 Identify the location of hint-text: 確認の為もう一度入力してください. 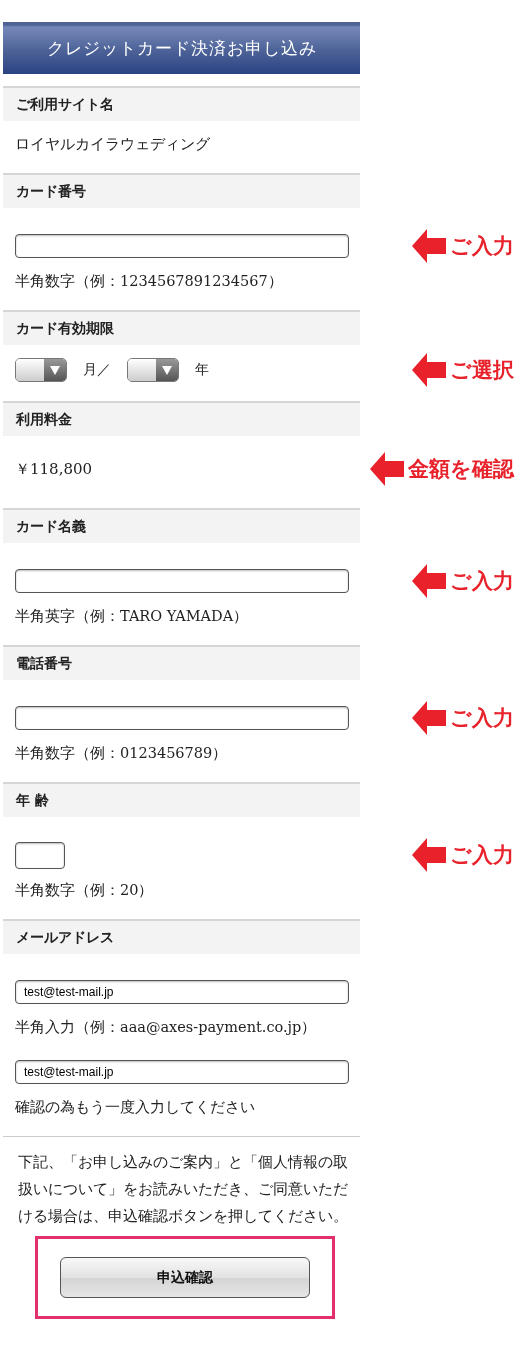
(135, 1107).